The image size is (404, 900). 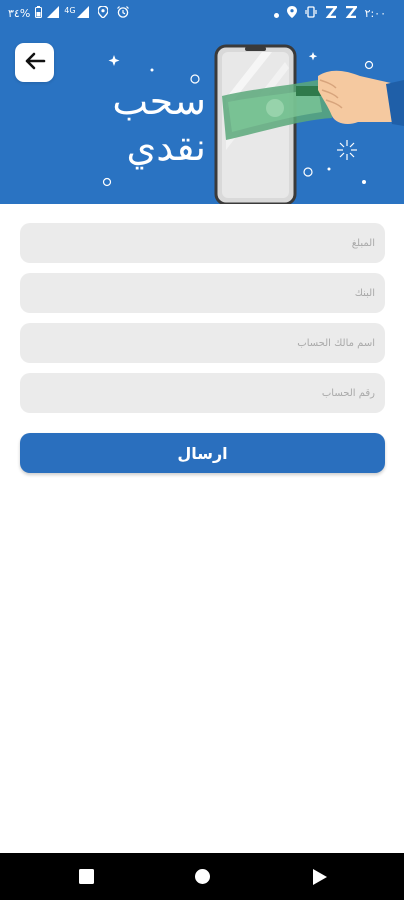 I want to click on status-right: ٢:٠٠, so click(x=329, y=13).